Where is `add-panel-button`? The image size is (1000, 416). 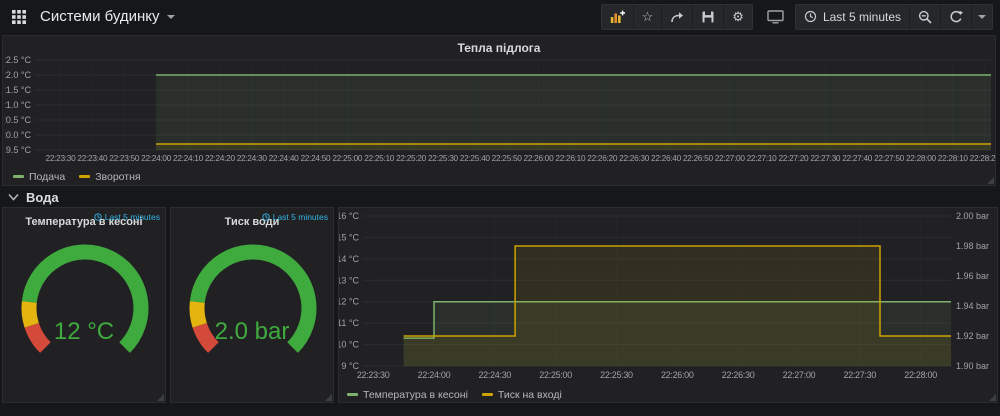 add-panel-button is located at coordinates (617, 17).